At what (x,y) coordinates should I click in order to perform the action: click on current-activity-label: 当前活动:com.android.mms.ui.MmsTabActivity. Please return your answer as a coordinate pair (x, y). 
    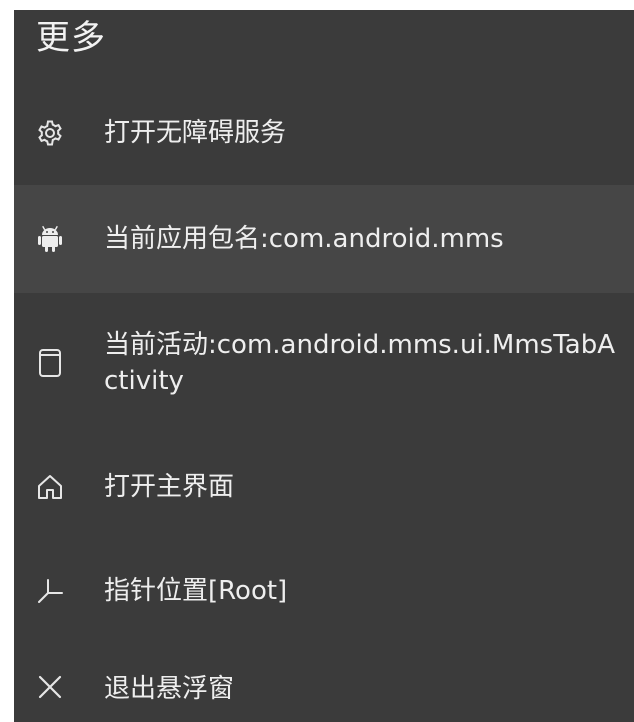
    Looking at the image, I should click on (360, 363).